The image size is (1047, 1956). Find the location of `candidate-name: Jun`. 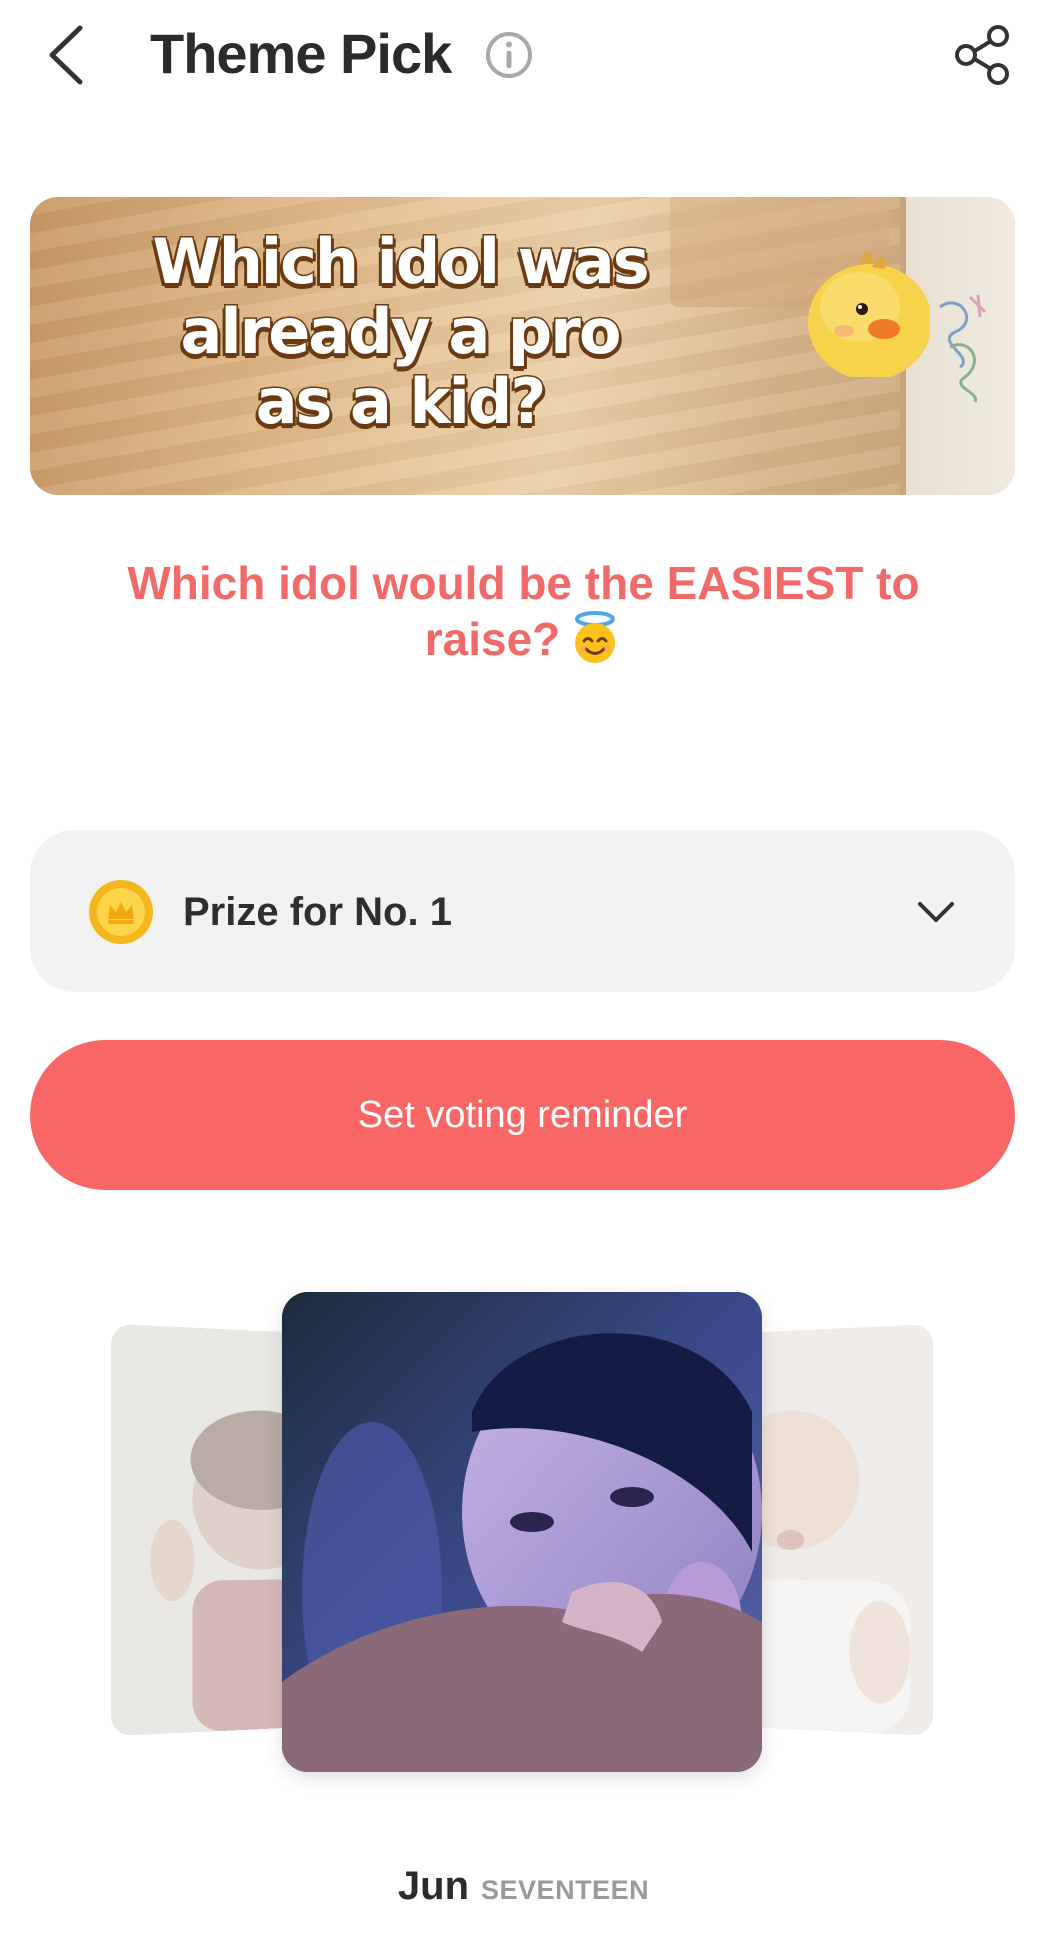

candidate-name: Jun is located at coordinates (433, 1886).